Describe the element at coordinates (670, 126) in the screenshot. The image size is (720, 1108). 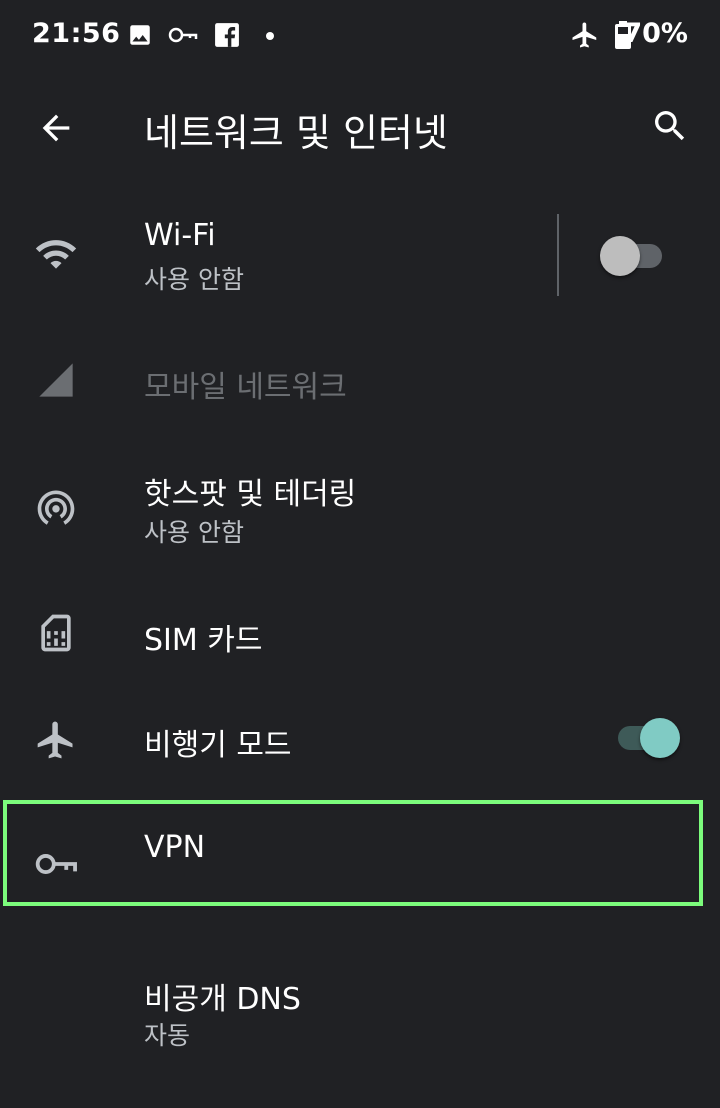
I see `search-icon` at that location.